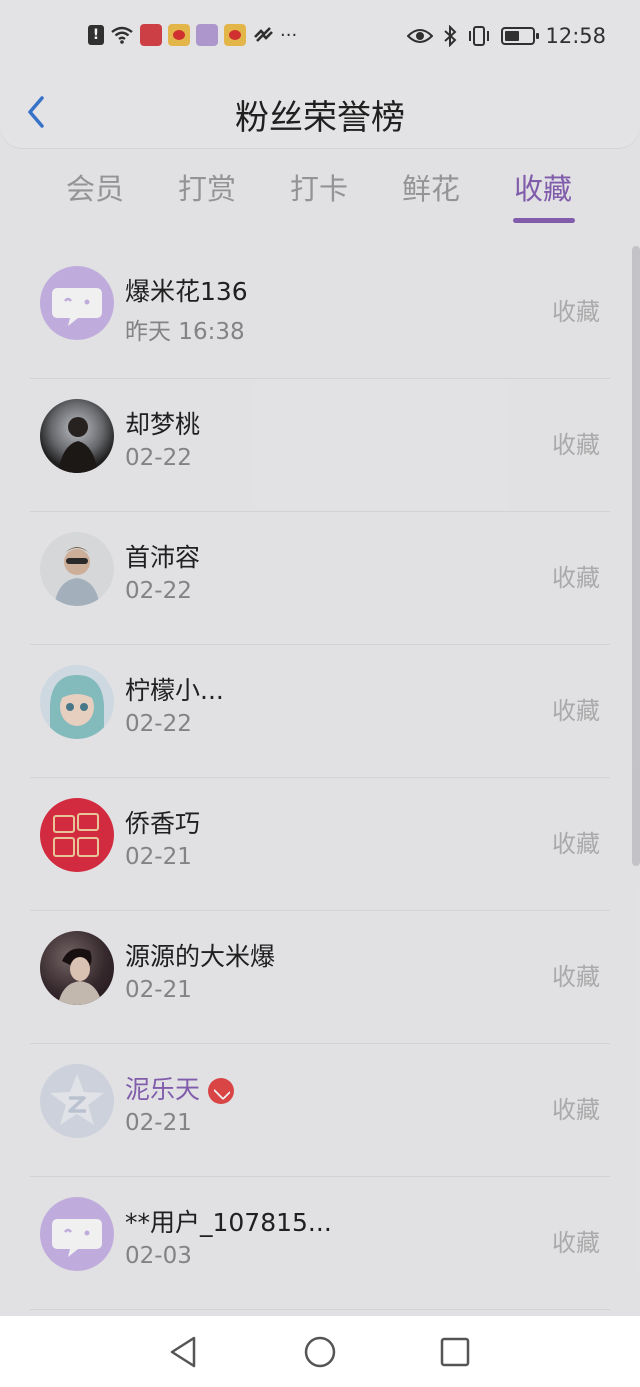 Image resolution: width=640 pixels, height=1387 pixels. What do you see at coordinates (320, 312) in the screenshot?
I see `list-item: 爆米花136 昨天 16:38 收藏` at bounding box center [320, 312].